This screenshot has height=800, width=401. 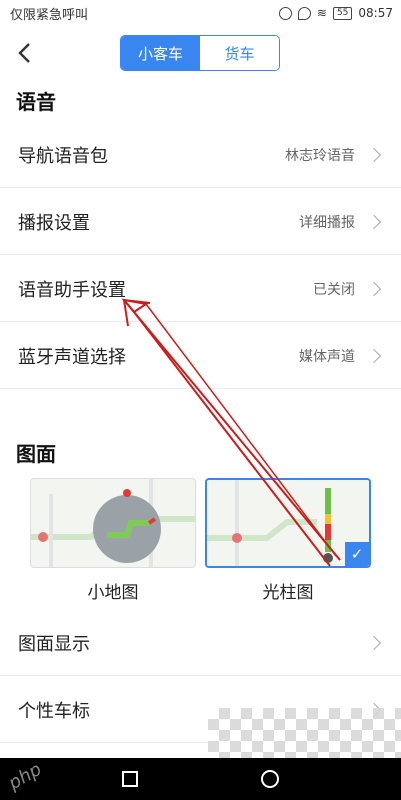 I want to click on row-value: 林志玲语音, so click(x=320, y=155).